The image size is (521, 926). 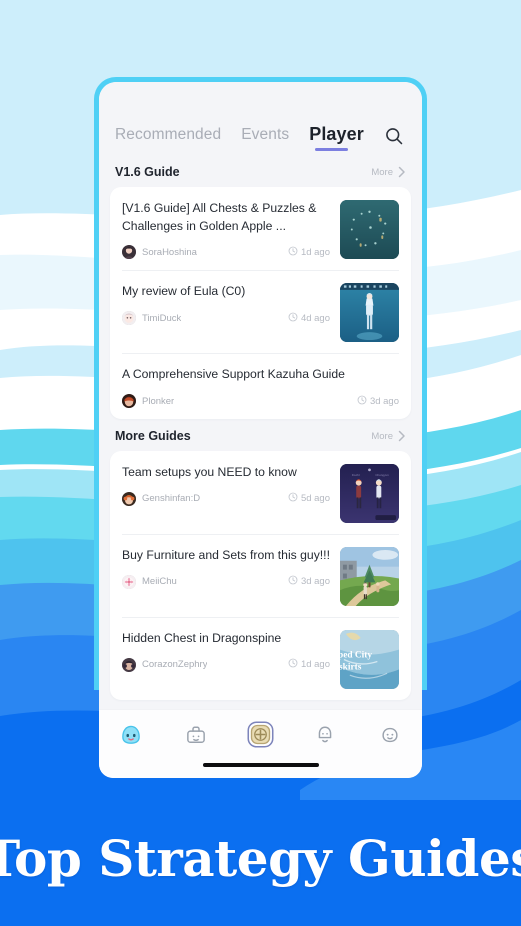 I want to click on list-item: Buy Furniture and Sets from this guy!!!, so click(x=260, y=575).